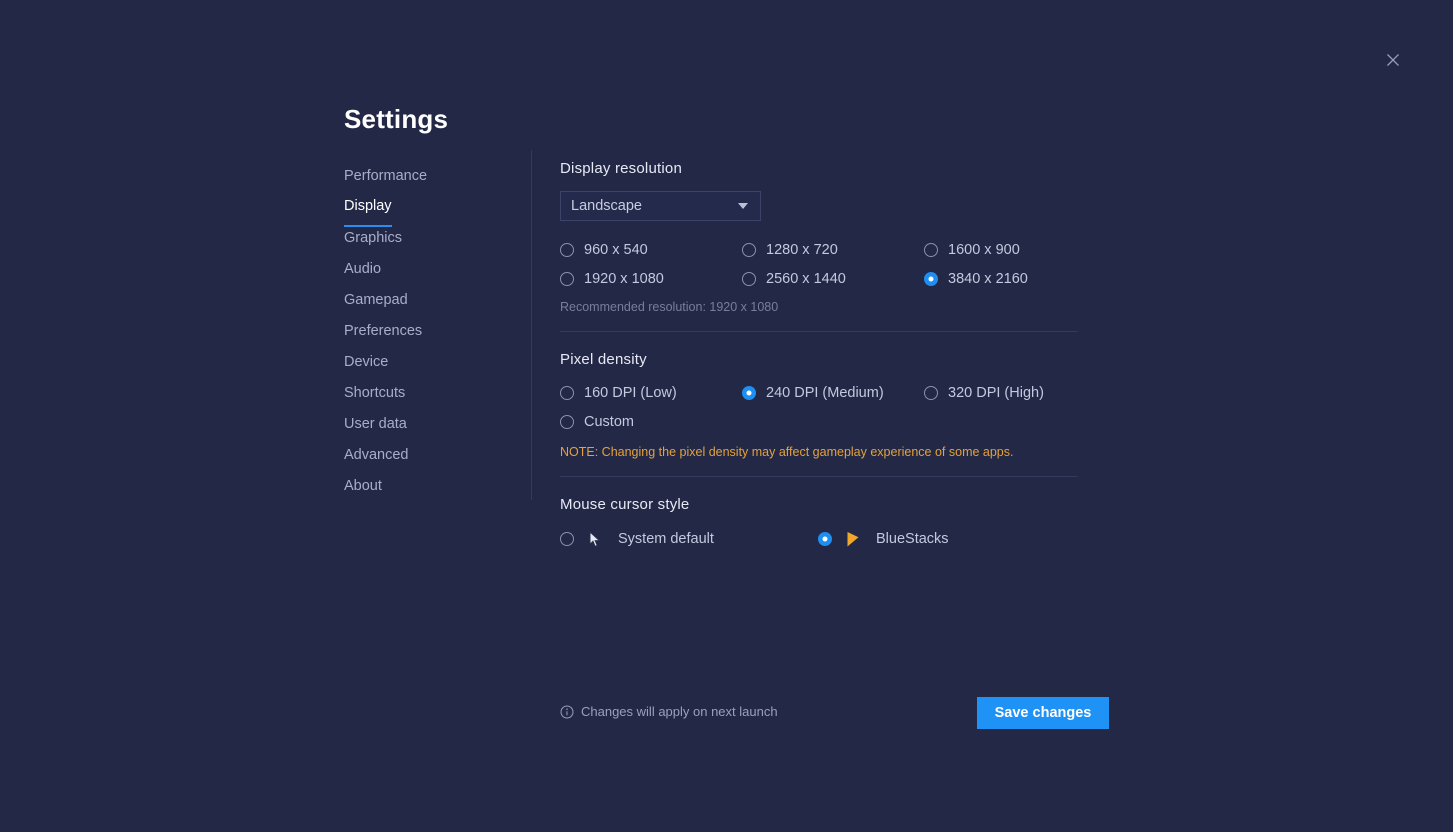 Image resolution: width=1453 pixels, height=832 pixels. What do you see at coordinates (931, 249) in the screenshot?
I see `radio-1600x900` at bounding box center [931, 249].